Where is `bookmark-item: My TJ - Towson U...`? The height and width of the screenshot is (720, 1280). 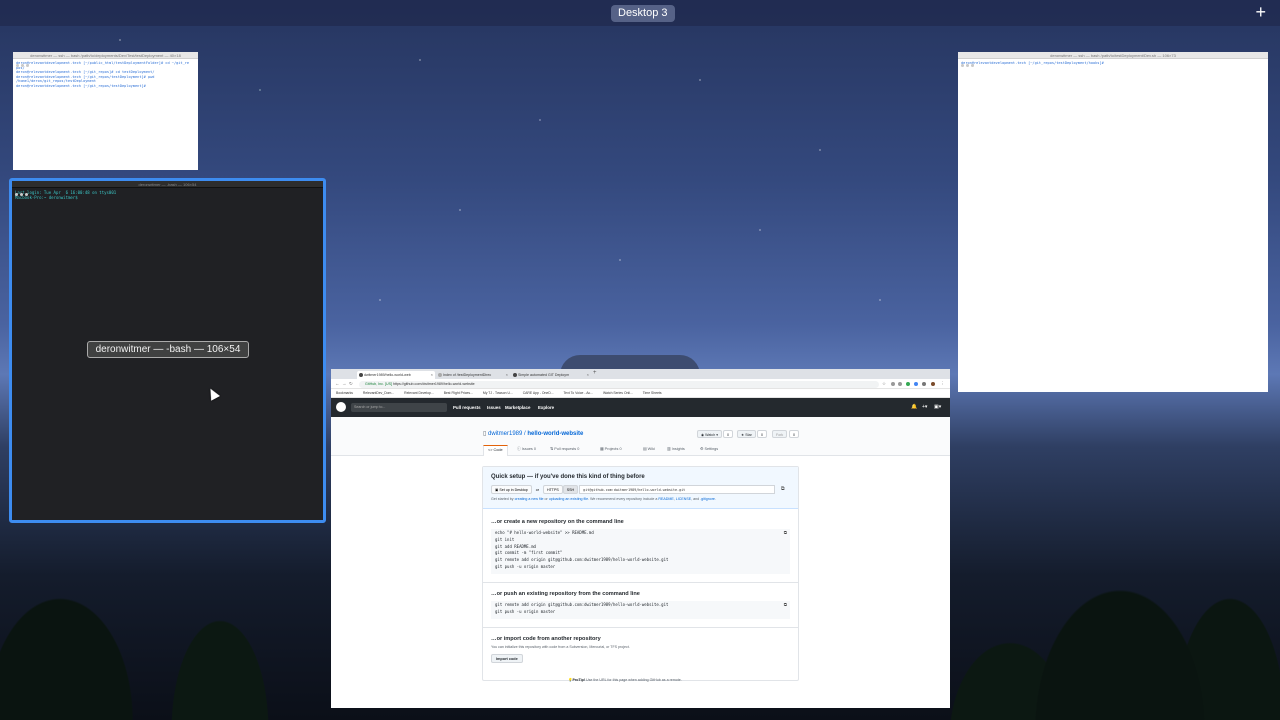
bookmark-item: My TJ - Towson U... is located at coordinates (498, 393).